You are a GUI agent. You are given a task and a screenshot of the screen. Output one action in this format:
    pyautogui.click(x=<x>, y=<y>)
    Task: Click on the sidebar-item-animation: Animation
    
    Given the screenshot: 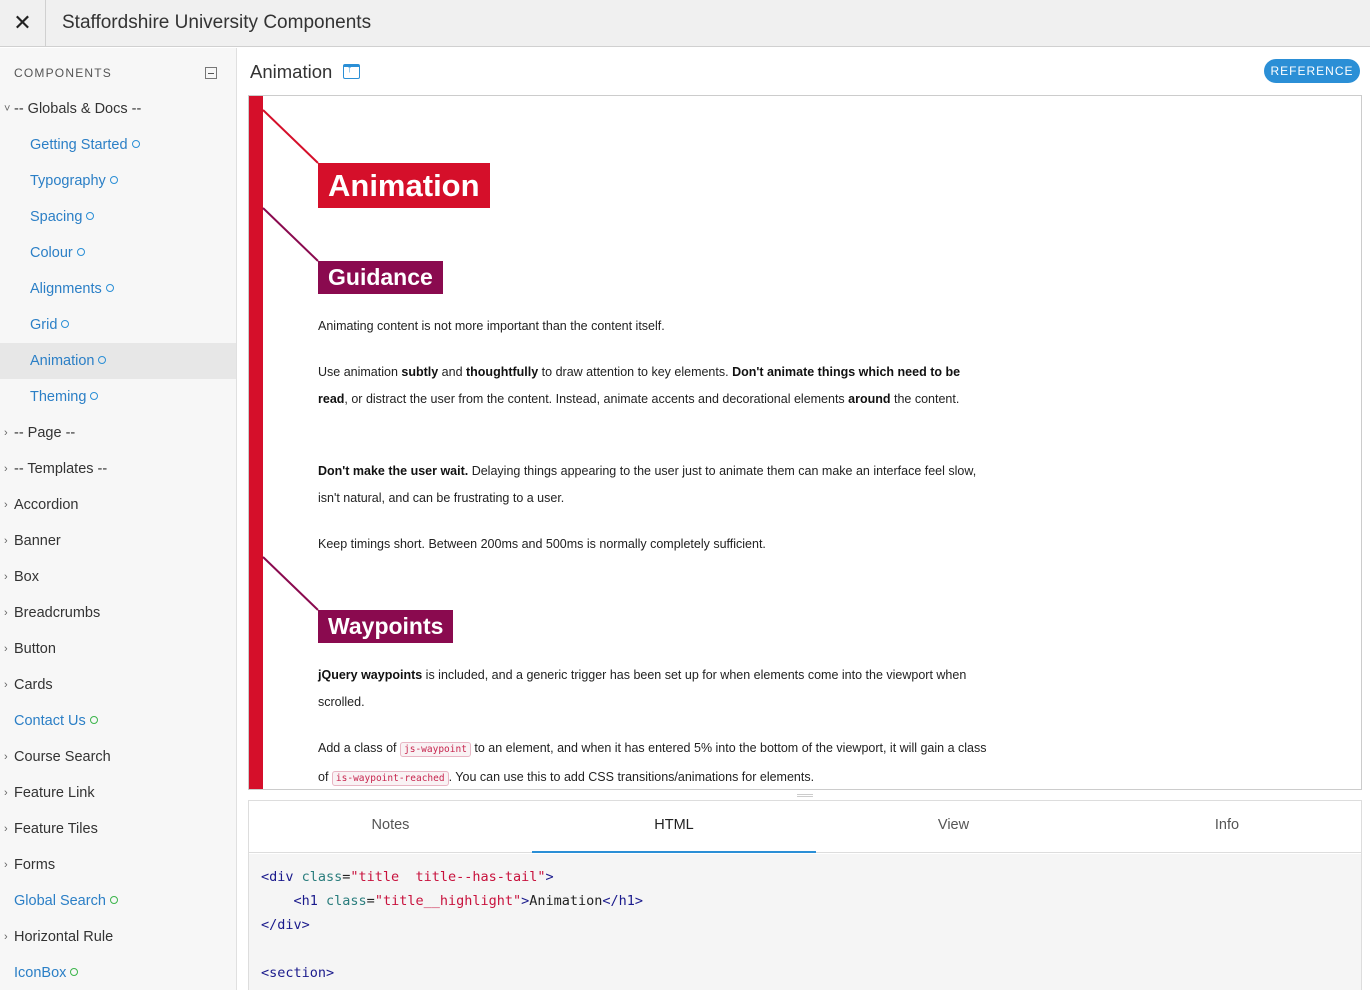 What is the action you would take?
    pyautogui.click(x=118, y=361)
    